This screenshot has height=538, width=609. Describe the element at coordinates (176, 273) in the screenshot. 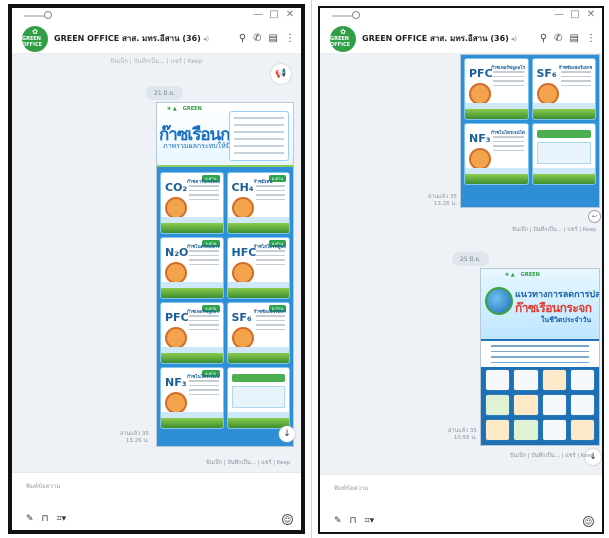

I see `fertilizer-icon` at that location.